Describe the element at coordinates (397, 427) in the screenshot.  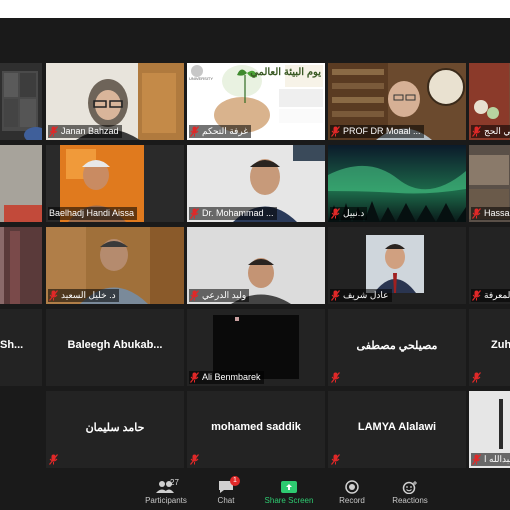
I see `participant-name: LAMYA Alalawi` at that location.